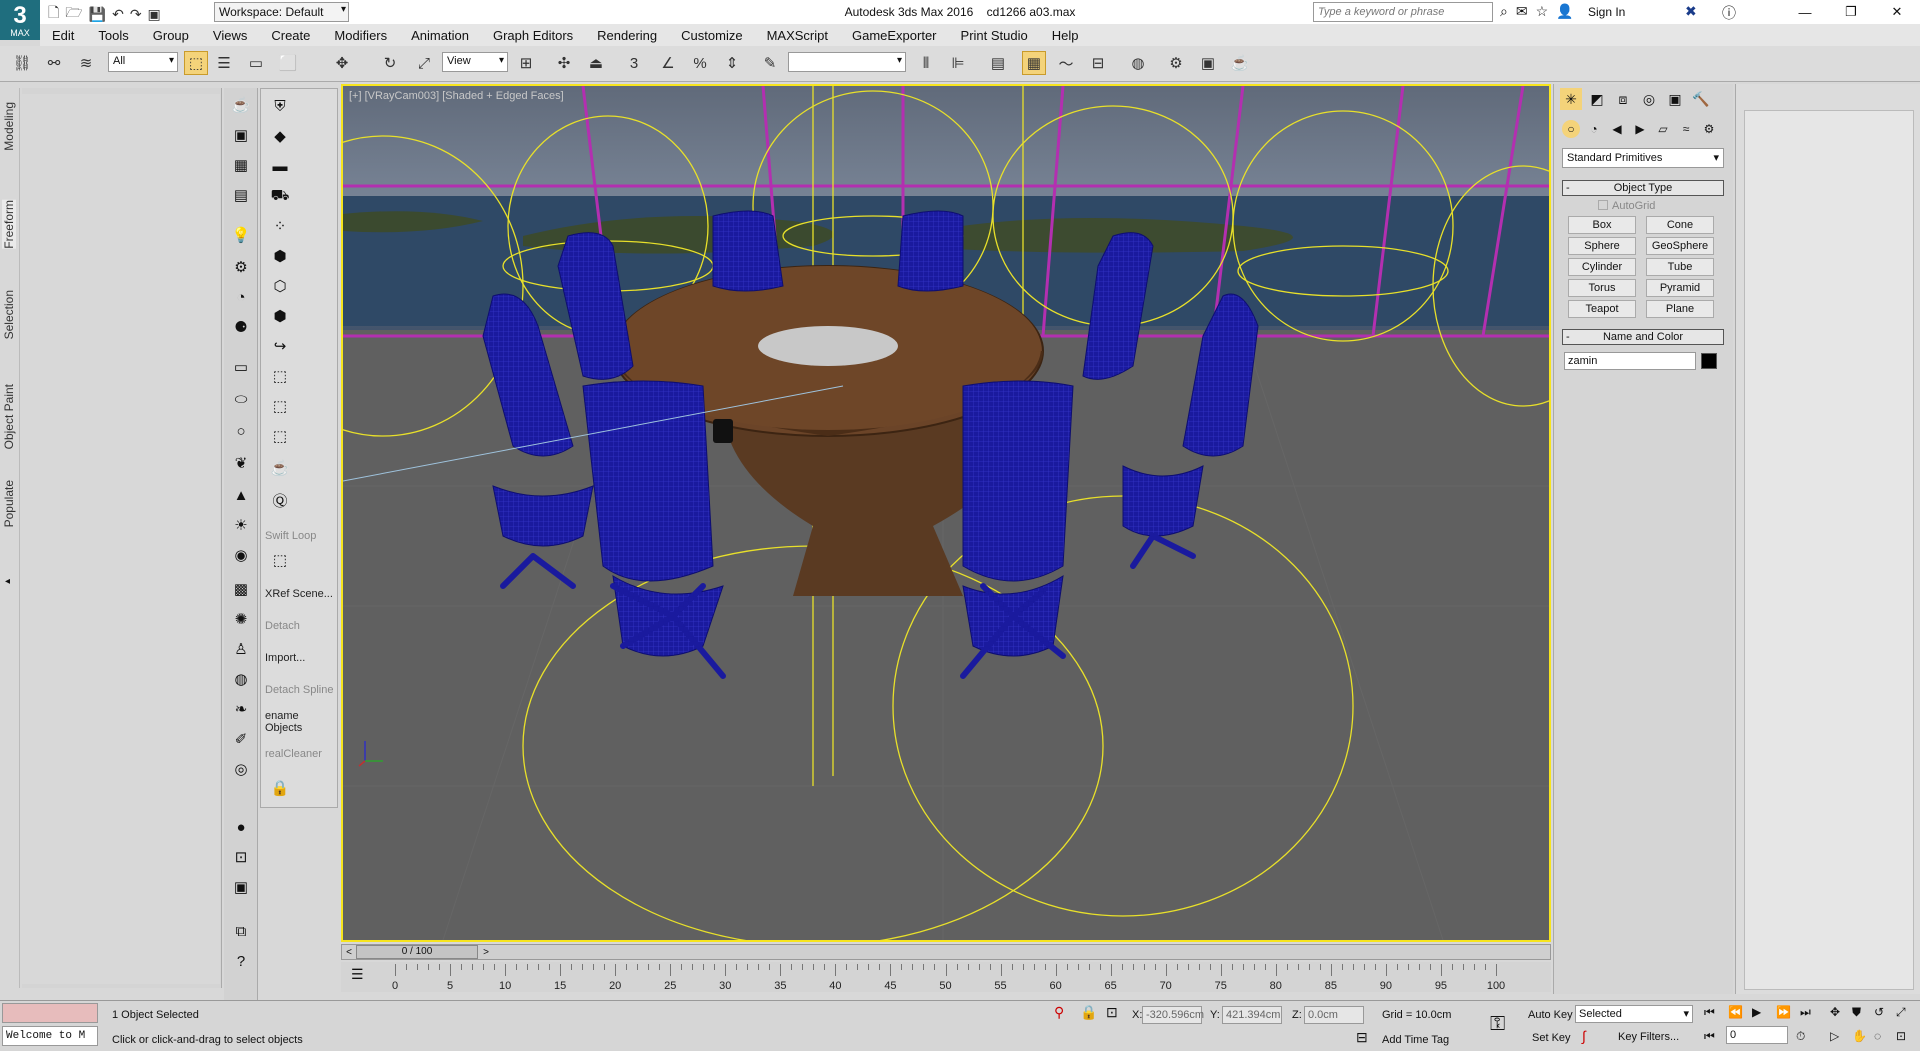  Describe the element at coordinates (1623, 99) in the screenshot. I see `hierarchy-tab-icon: ⧈` at that location.